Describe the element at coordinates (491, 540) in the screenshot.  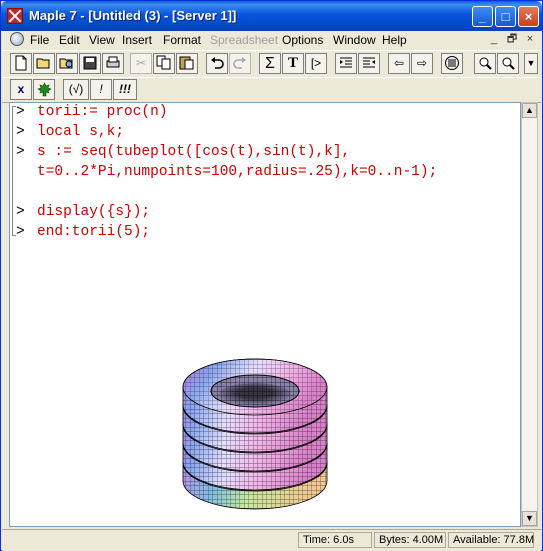
I see `status-available: Available: 77.8M` at that location.